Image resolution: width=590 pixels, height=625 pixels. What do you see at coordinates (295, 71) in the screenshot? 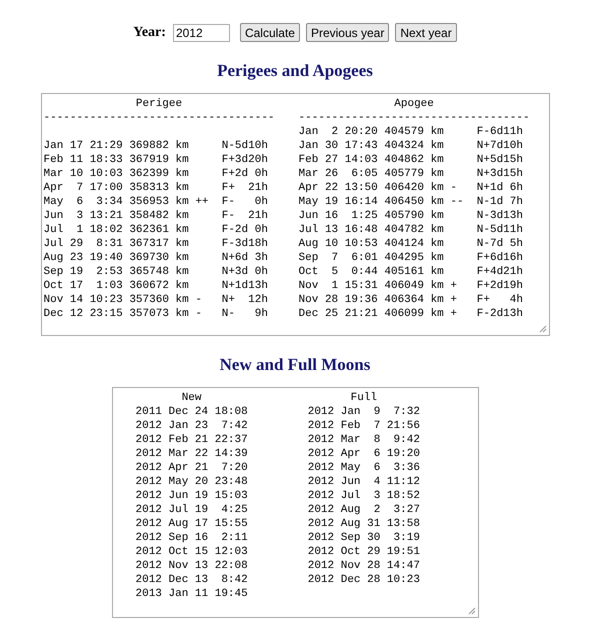
I see `section-title: Perigees and Apogees` at bounding box center [295, 71].